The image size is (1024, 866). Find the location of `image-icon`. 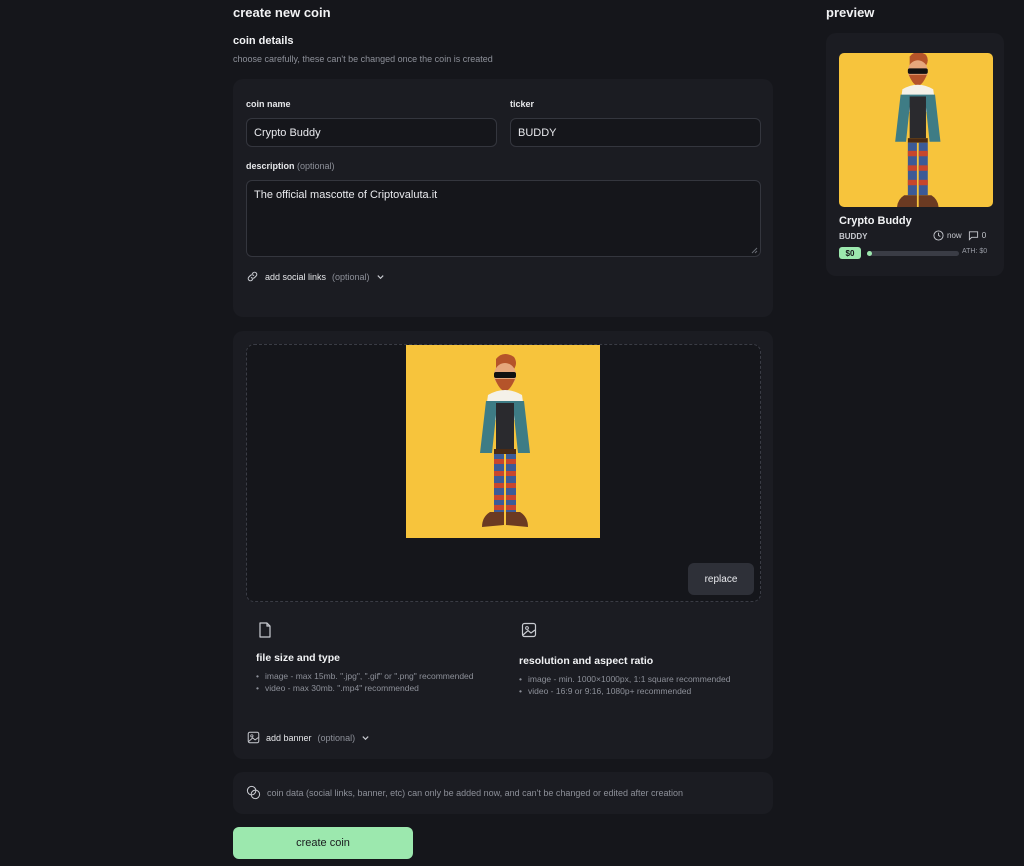

image-icon is located at coordinates (529, 630).